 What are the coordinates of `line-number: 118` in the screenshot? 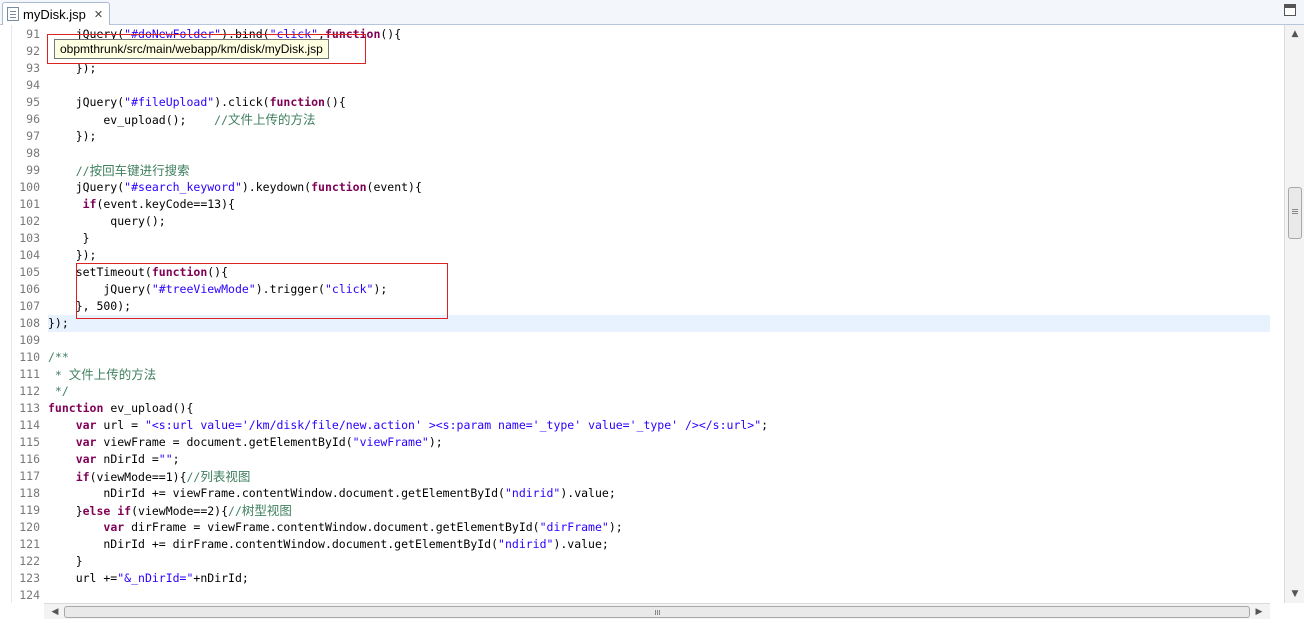 It's located at (29, 493).